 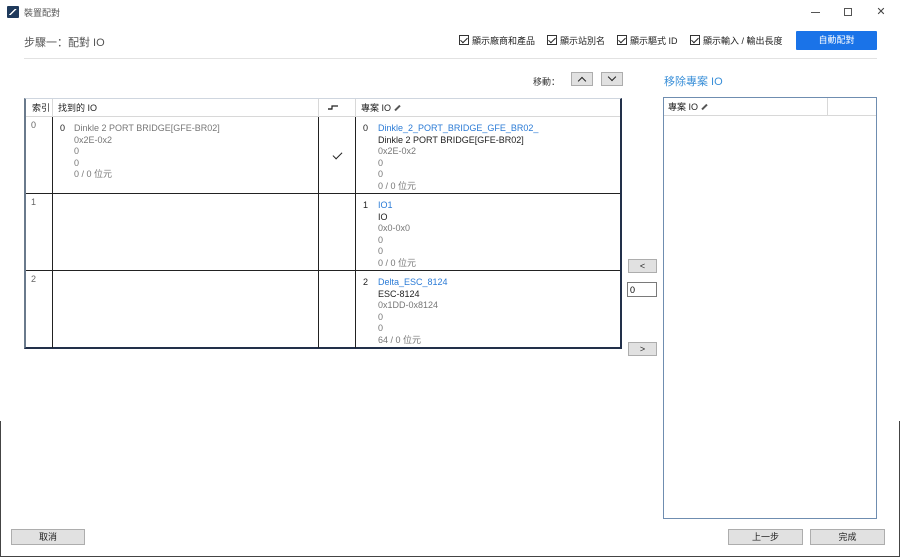 What do you see at coordinates (400, 339) in the screenshot?
I see `project-io-bits: 64 / 0 位元` at bounding box center [400, 339].